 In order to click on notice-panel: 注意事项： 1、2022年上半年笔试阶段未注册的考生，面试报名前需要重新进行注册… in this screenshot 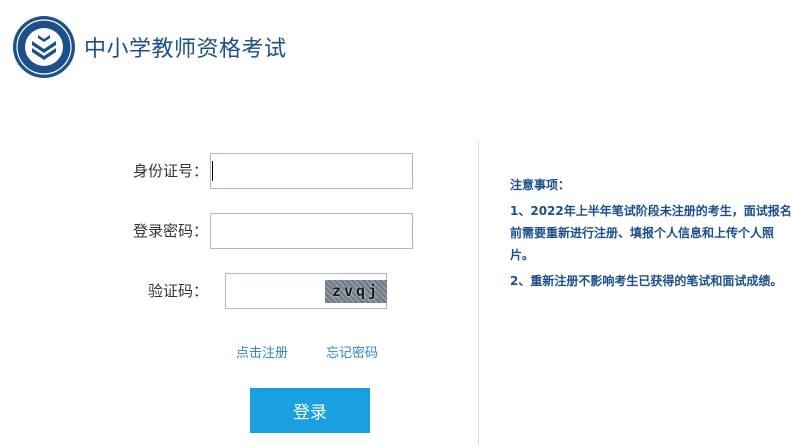, I will do `click(652, 233)`.